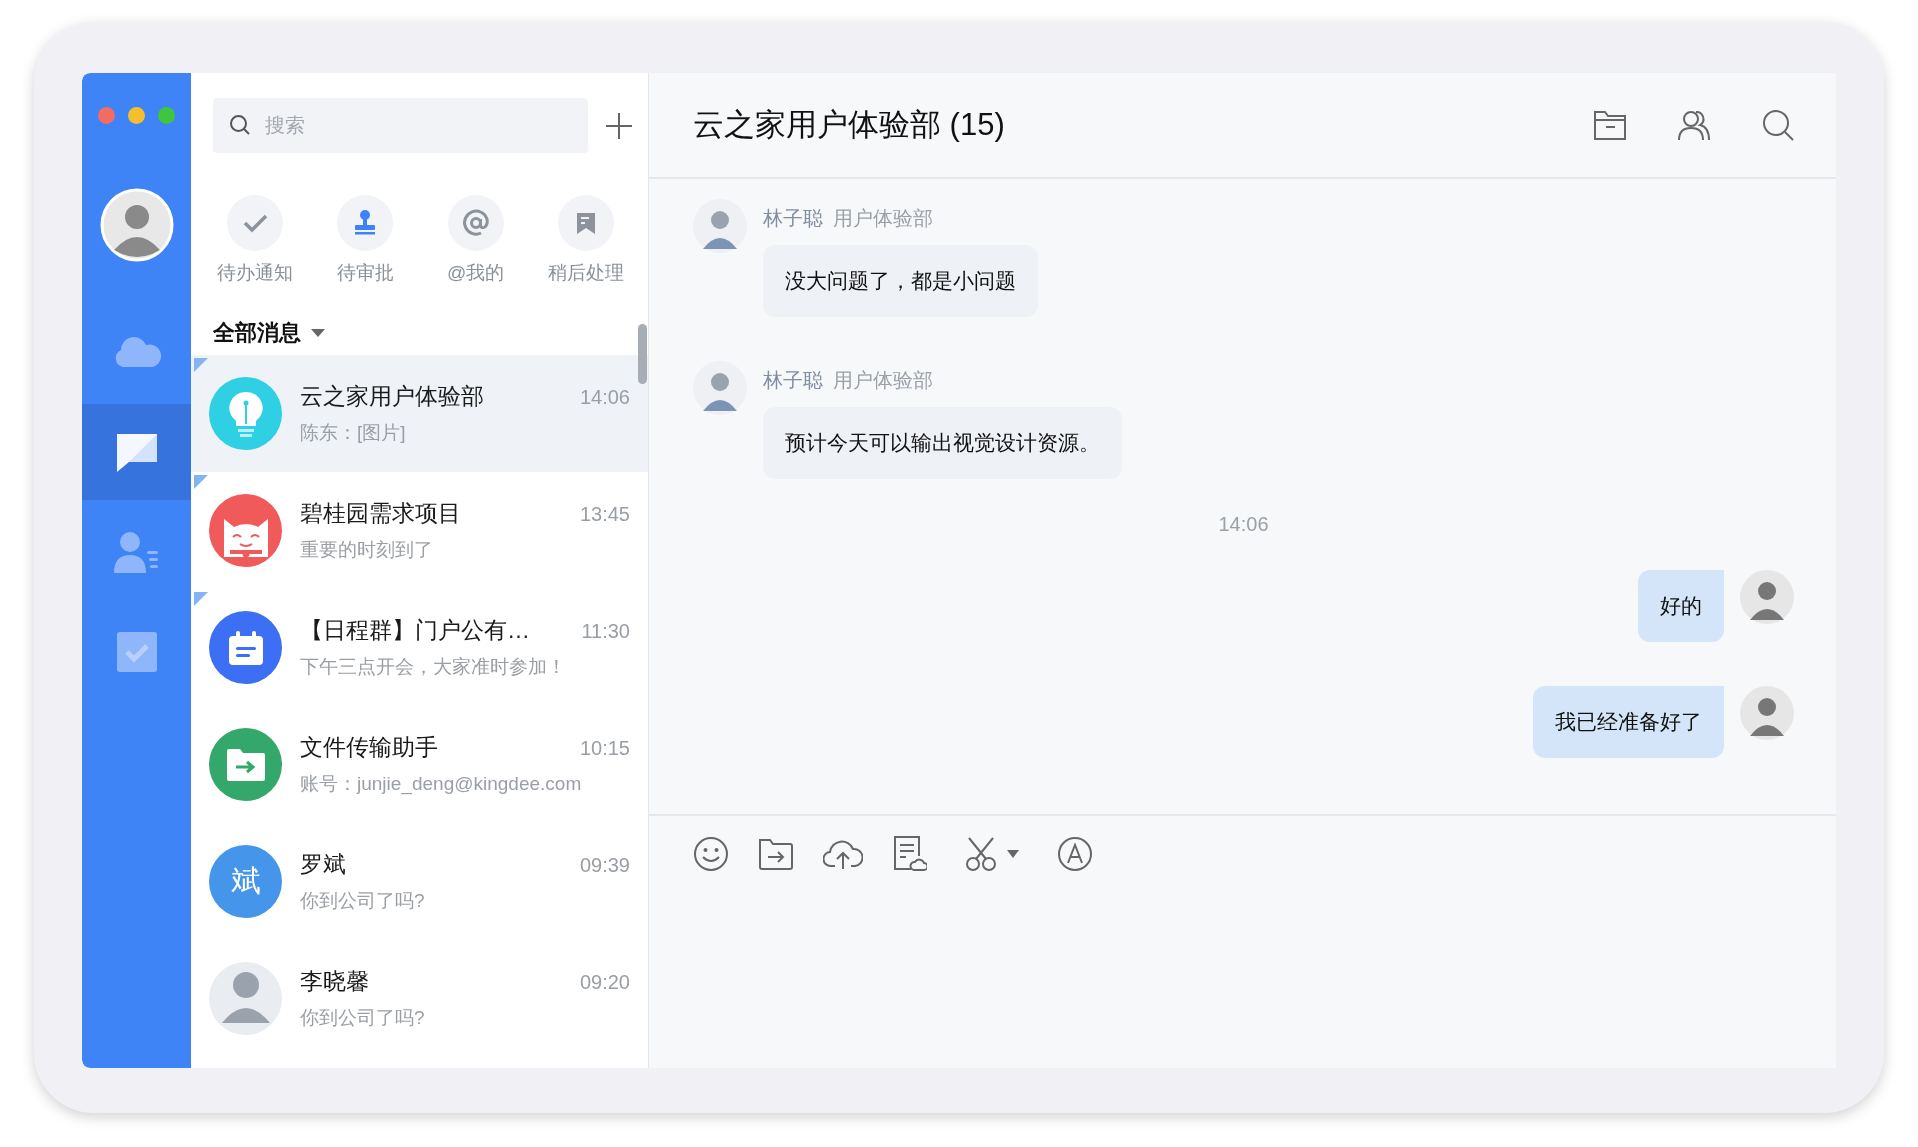 The height and width of the screenshot is (1147, 1918). What do you see at coordinates (245, 647) in the screenshot?
I see `calendar-icon` at bounding box center [245, 647].